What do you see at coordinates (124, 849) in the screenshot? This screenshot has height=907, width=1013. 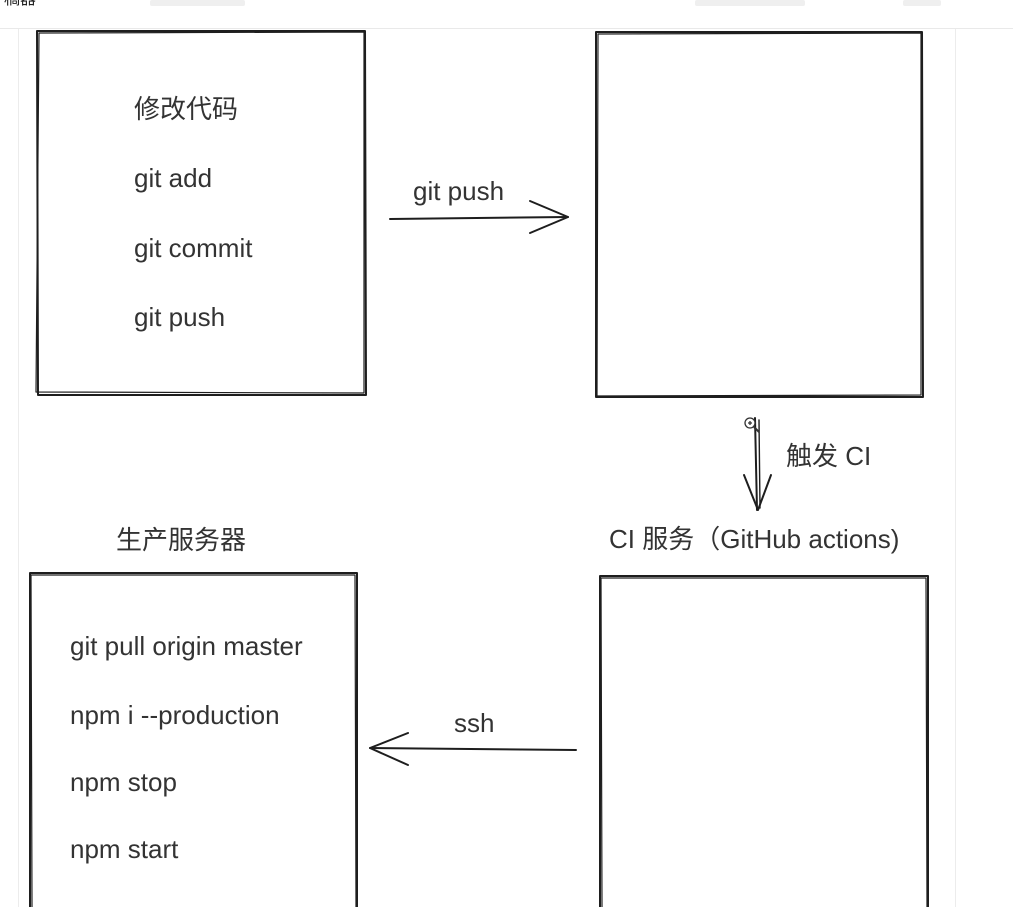 I see `server-step: npm start` at bounding box center [124, 849].